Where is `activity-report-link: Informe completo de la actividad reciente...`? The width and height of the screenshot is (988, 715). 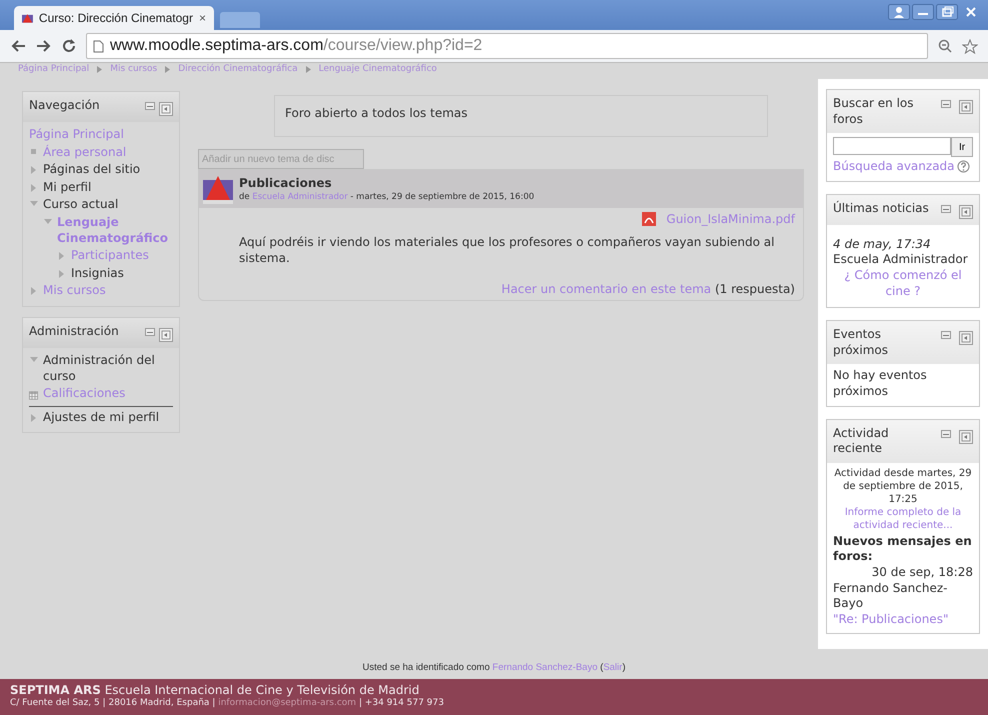
activity-report-link: Informe completo de la actividad reciente... is located at coordinates (903, 519).